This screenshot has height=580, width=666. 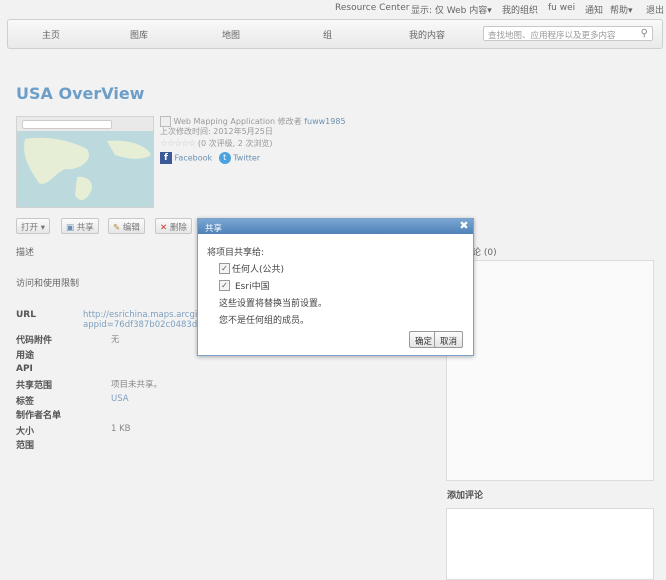 I want to click on pencil-icon: ✎, so click(x=117, y=228).